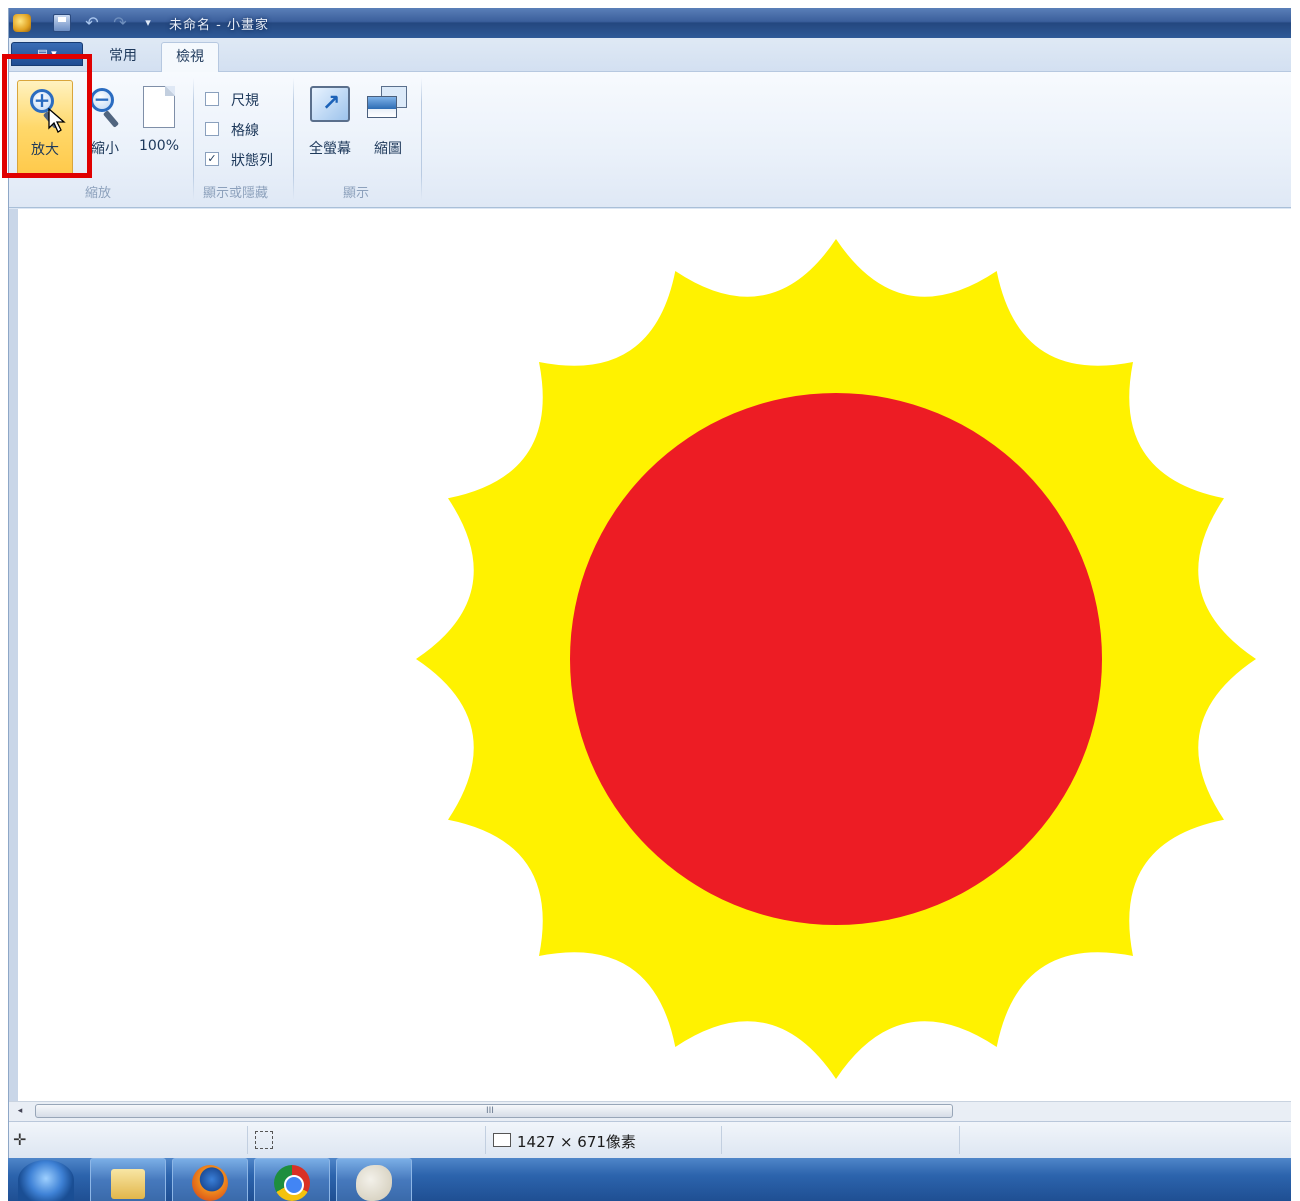 This screenshot has height=1201, width=1300. Describe the element at coordinates (330, 104) in the screenshot. I see `fullscreen-icon: ↗` at that location.